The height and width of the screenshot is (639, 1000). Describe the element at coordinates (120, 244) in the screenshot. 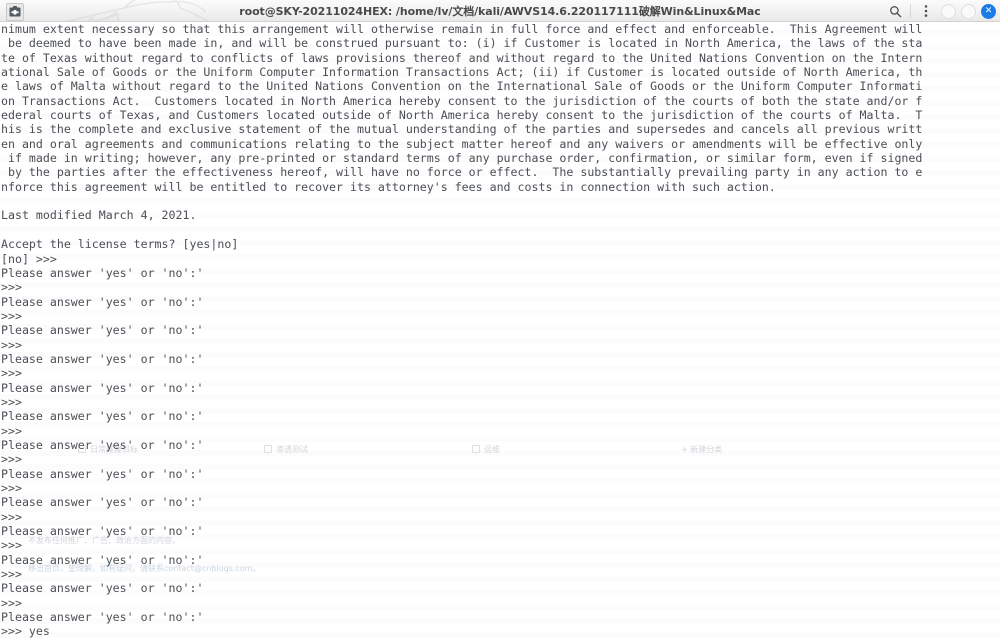

I see `terminal-line: Accept the license terms? [yes|no]` at that location.